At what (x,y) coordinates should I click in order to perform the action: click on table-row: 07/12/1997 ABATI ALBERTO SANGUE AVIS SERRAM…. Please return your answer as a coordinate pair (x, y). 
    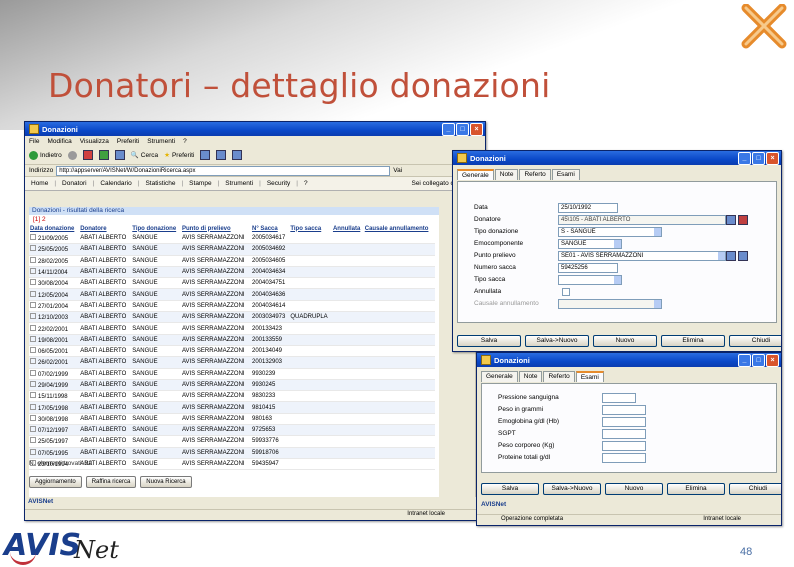
    Looking at the image, I should click on (232, 430).